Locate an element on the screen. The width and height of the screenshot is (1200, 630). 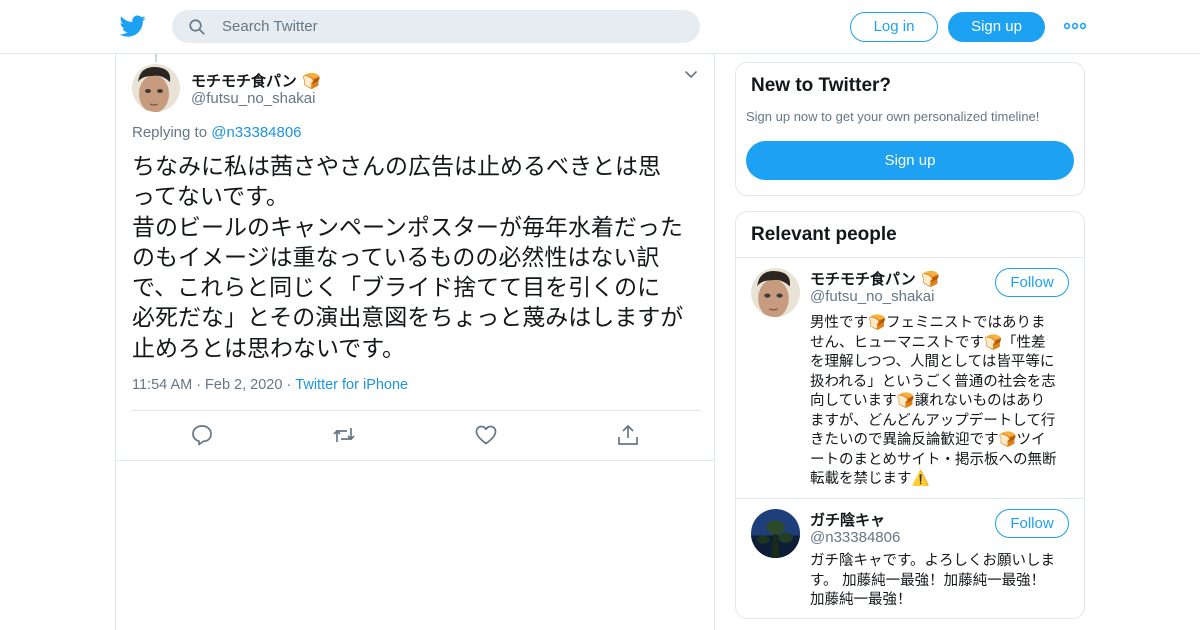
tweet-meta: 11:54 AM · Feb 2, 2020 · Twitter for iPhone is located at coordinates (270, 385).